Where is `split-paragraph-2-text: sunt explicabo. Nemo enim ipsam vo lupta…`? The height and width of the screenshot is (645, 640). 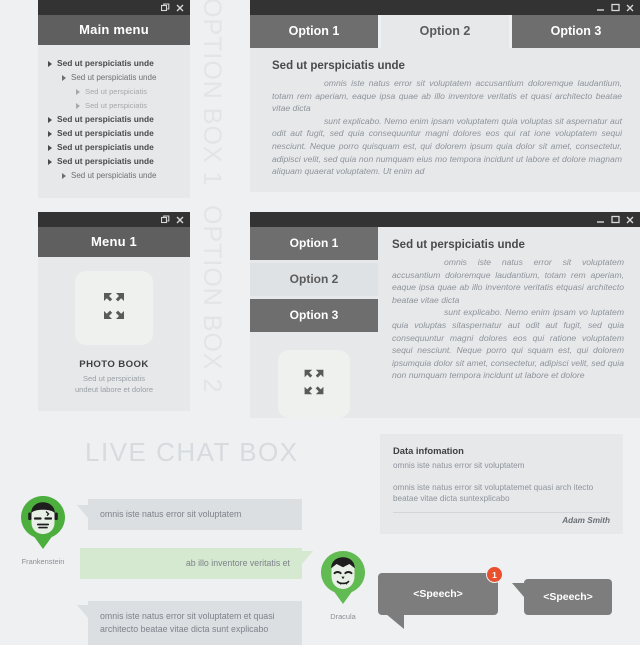 split-paragraph-2-text: sunt explicabo. Nemo enim ipsam vo lupta… is located at coordinates (508, 344).